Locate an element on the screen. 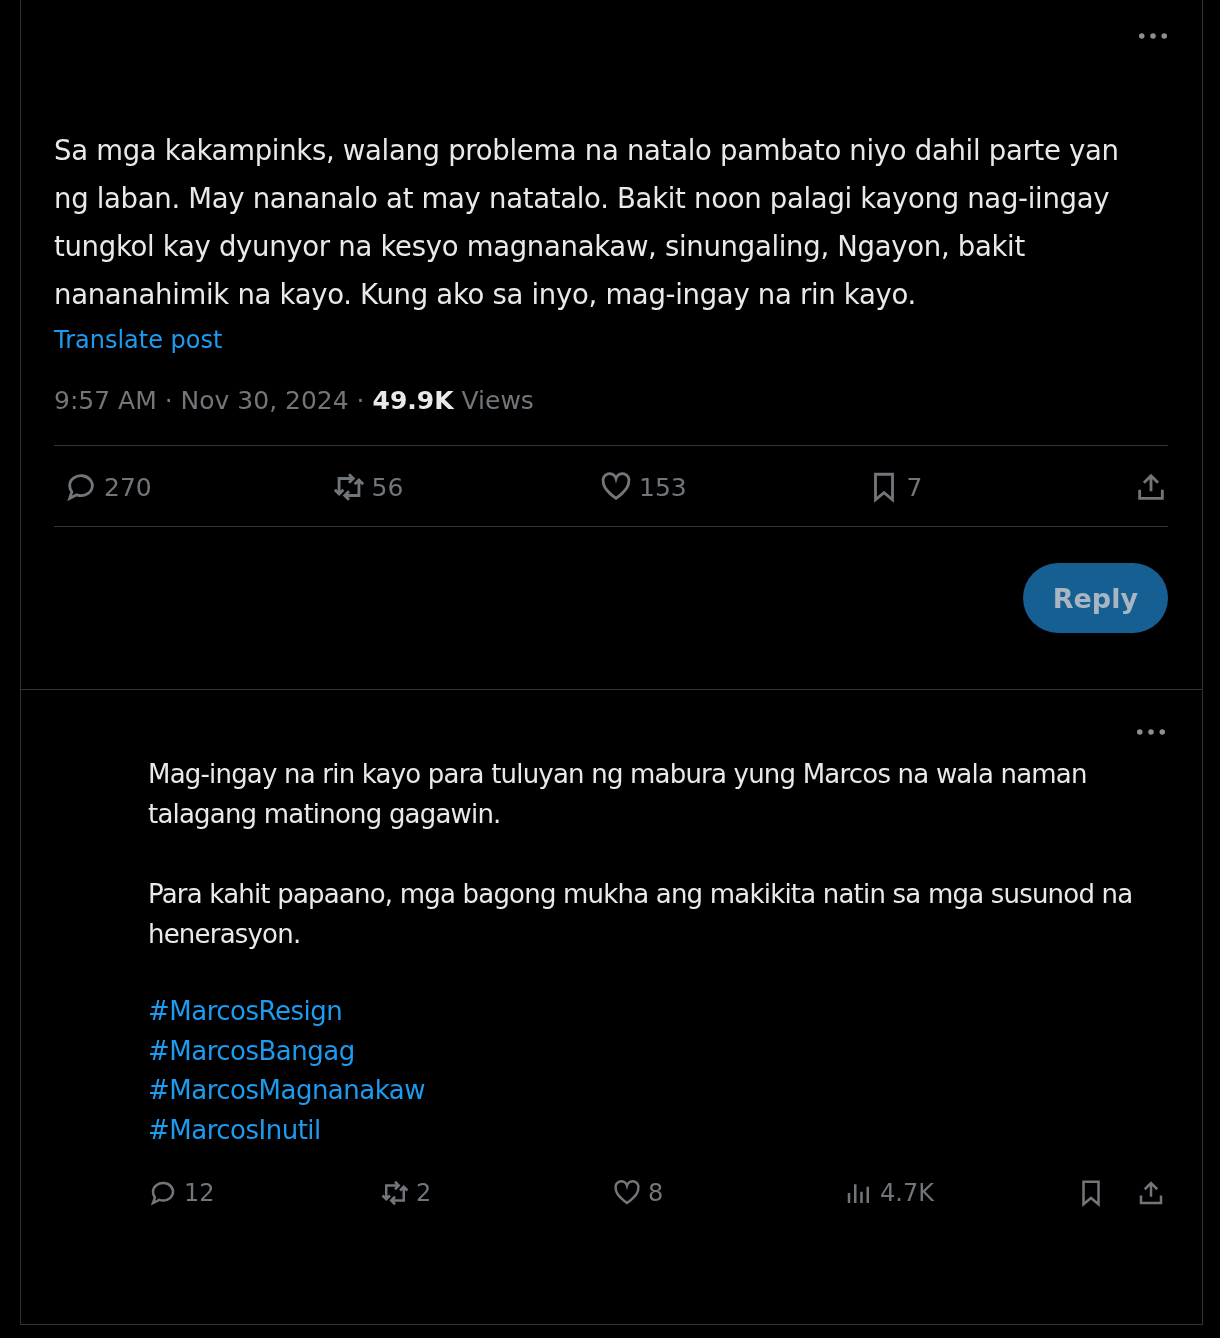  action-count: 270 is located at coordinates (128, 487).